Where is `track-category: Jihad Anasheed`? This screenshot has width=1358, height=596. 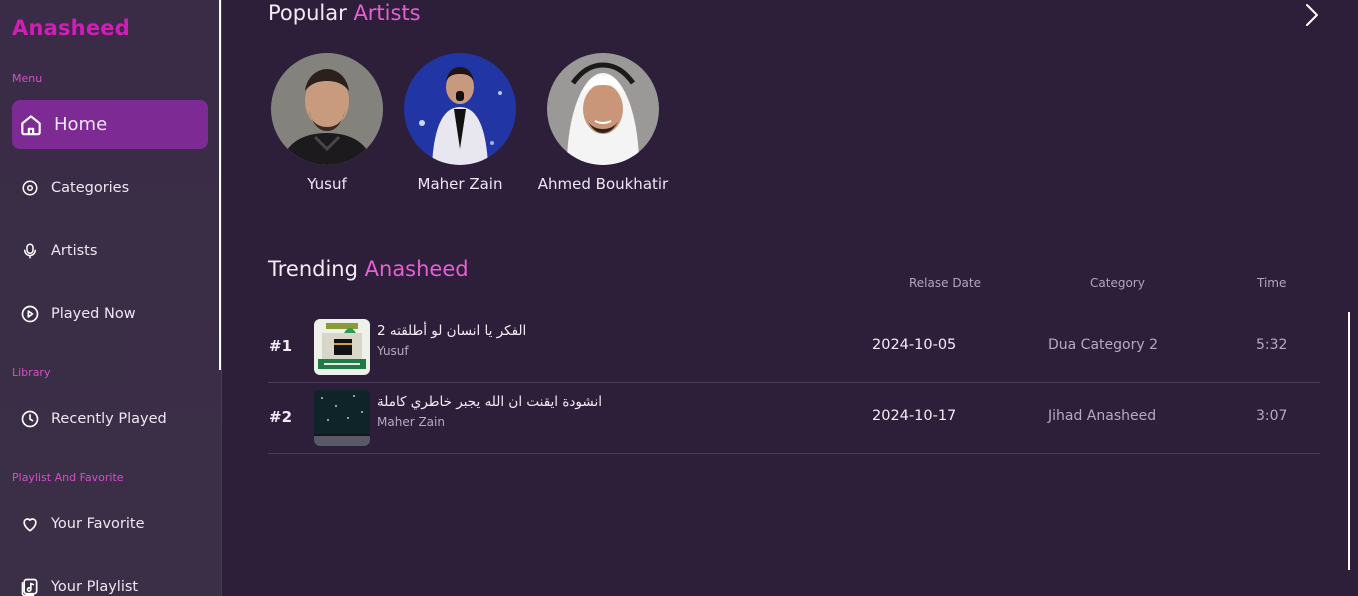
track-category: Jihad Anasheed is located at coordinates (1102, 416).